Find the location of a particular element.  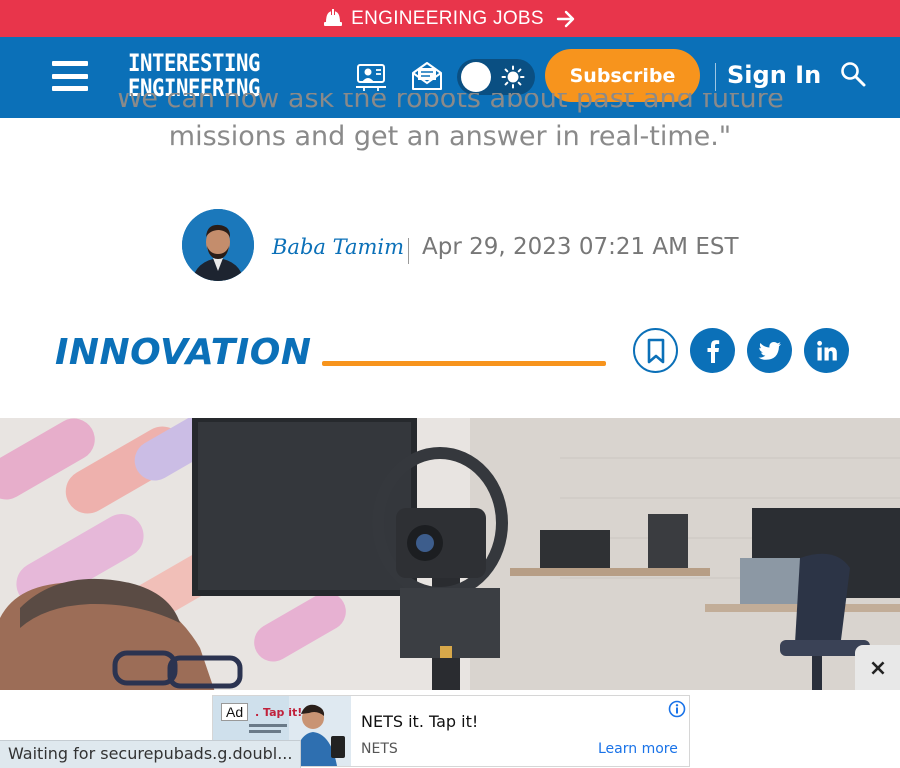

toggle-knob is located at coordinates (476, 77).